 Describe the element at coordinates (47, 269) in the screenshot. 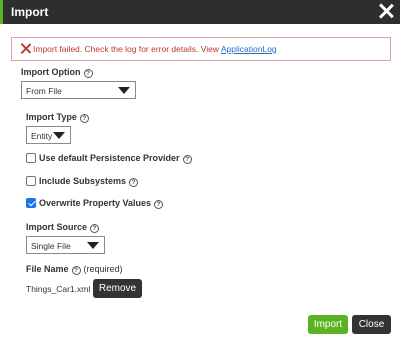

I see `file-name-label-text: File Name` at that location.